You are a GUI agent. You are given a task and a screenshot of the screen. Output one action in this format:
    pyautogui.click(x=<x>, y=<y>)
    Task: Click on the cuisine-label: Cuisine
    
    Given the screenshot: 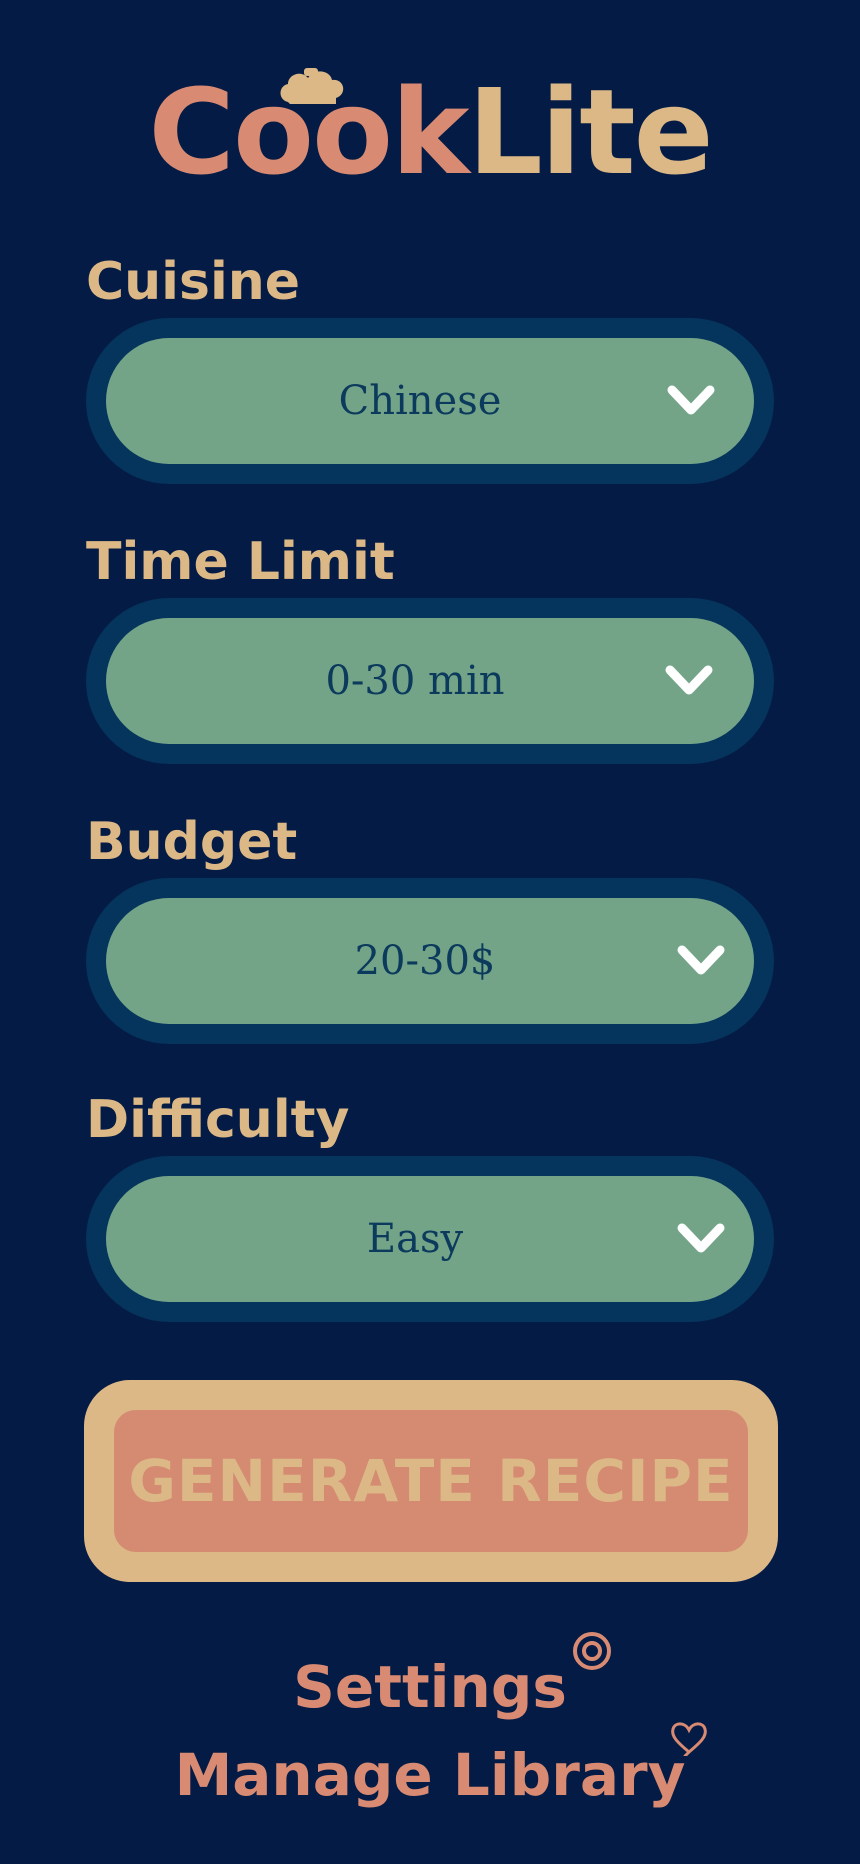 What is the action you would take?
    pyautogui.click(x=193, y=282)
    